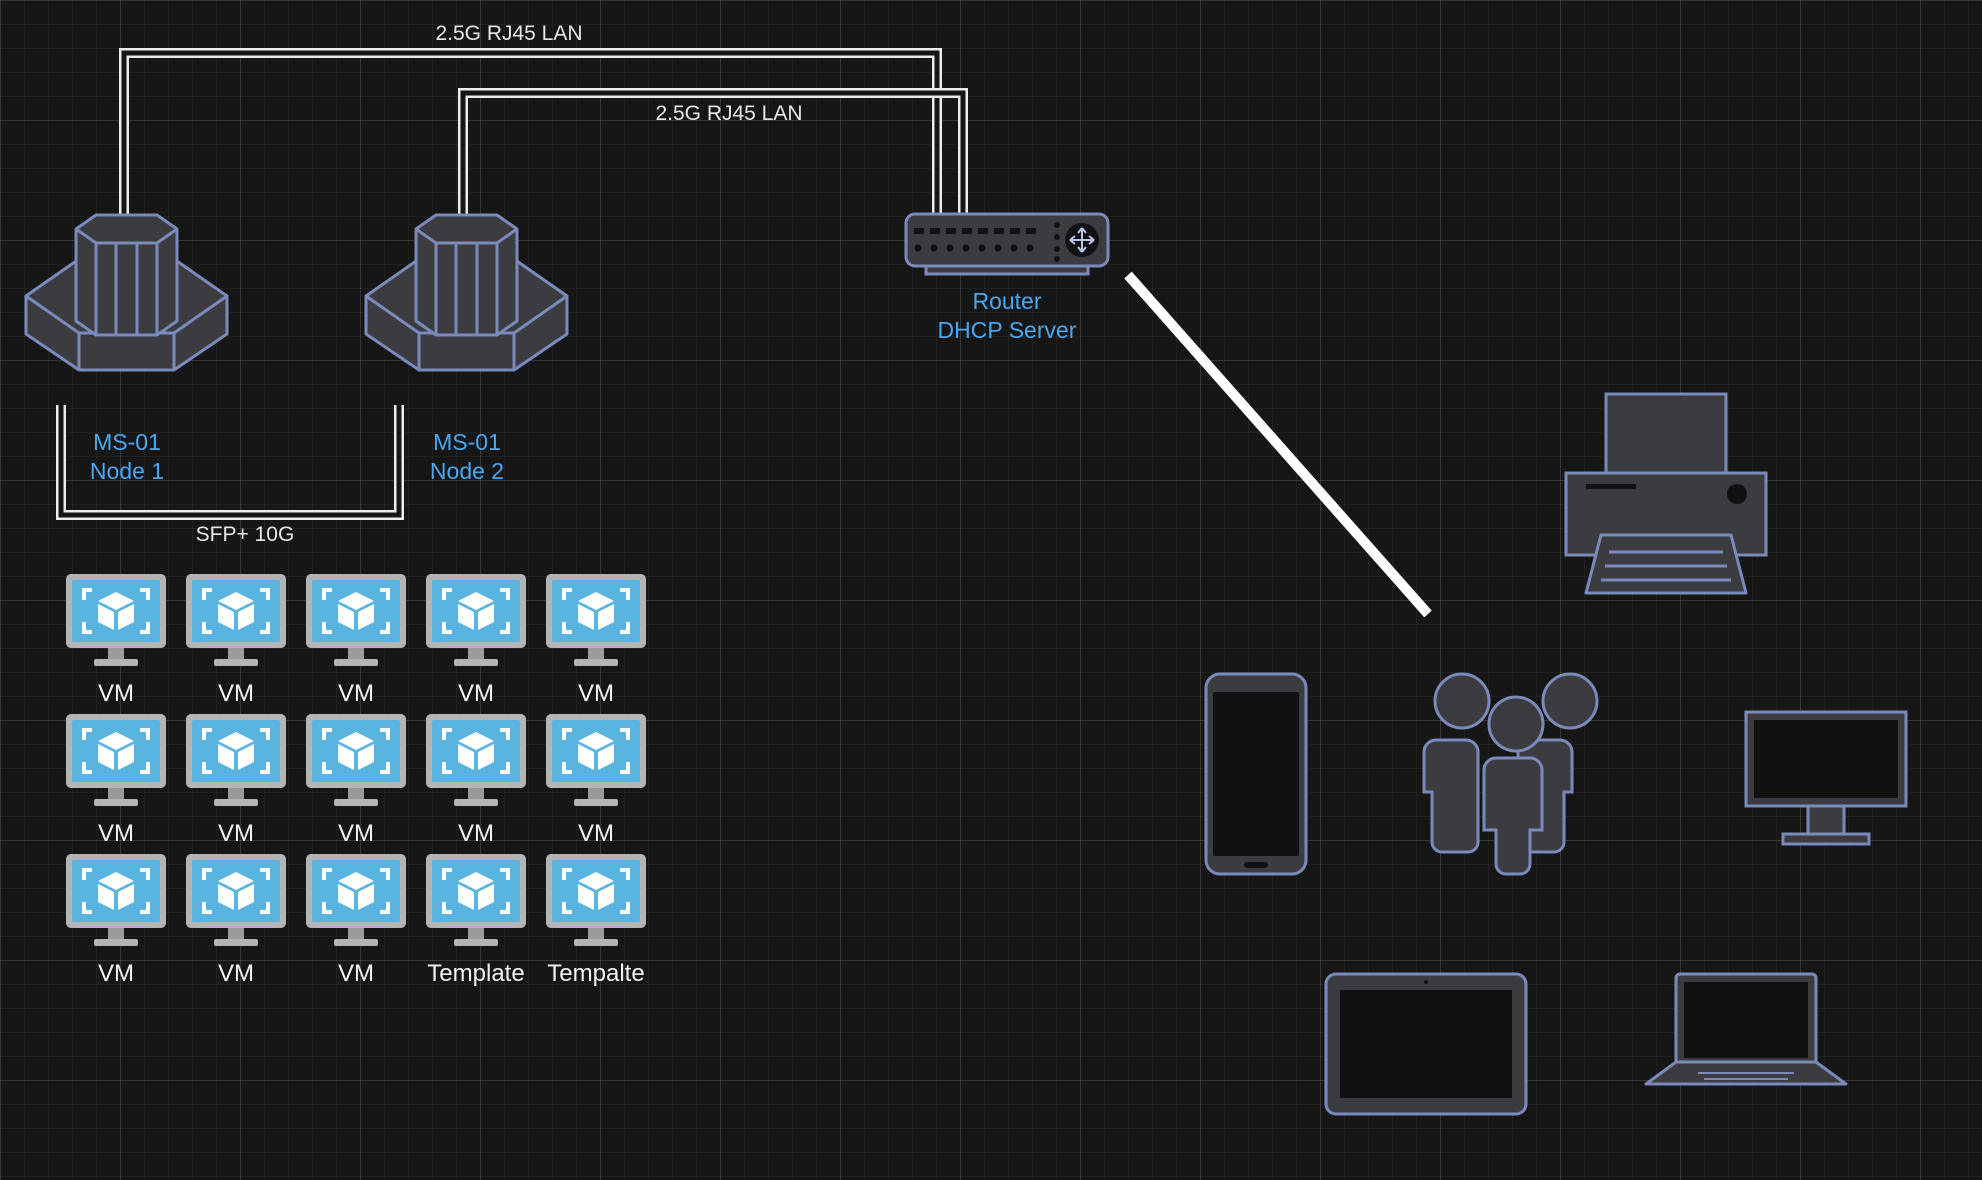 The image size is (1982, 1180). I want to click on node-2-sub: Node 2, so click(467, 471).